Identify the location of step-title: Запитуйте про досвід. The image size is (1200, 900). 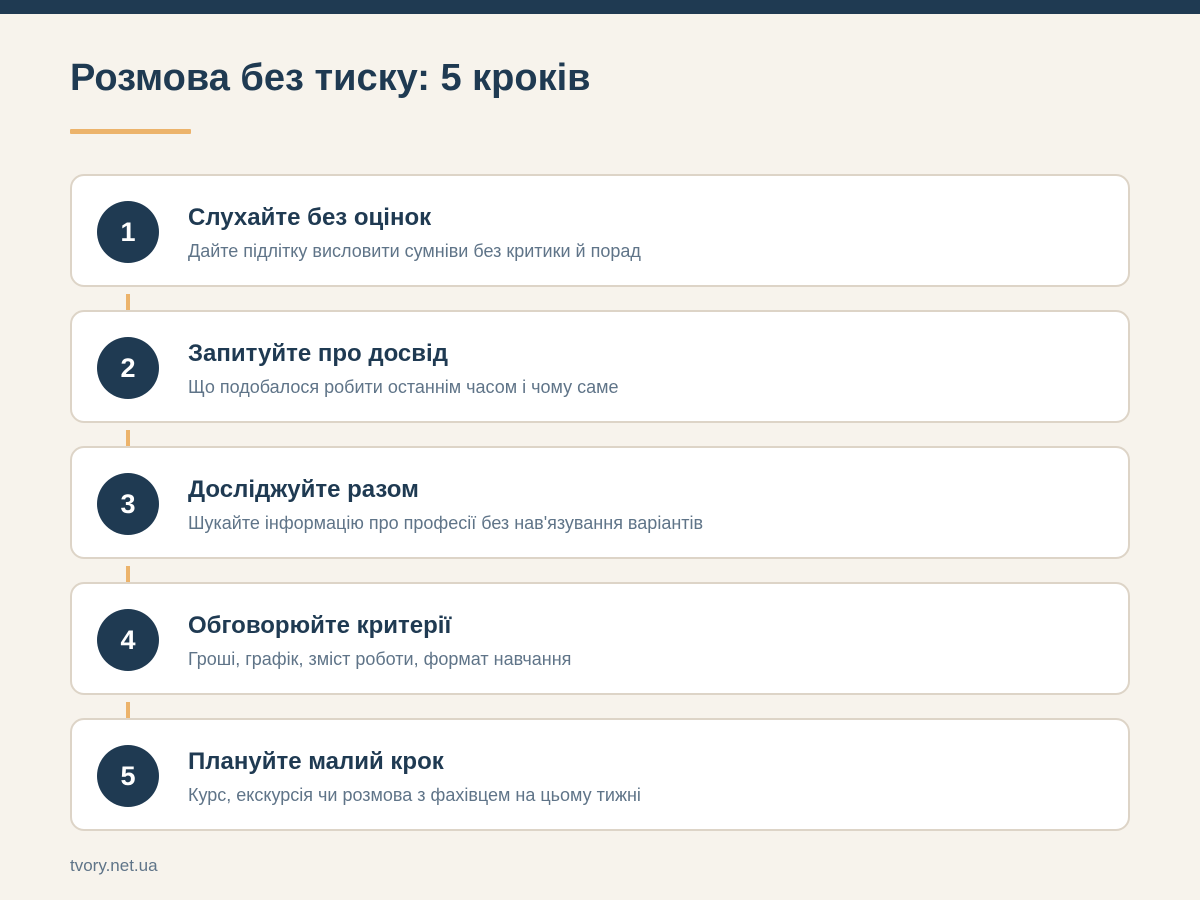
(318, 353).